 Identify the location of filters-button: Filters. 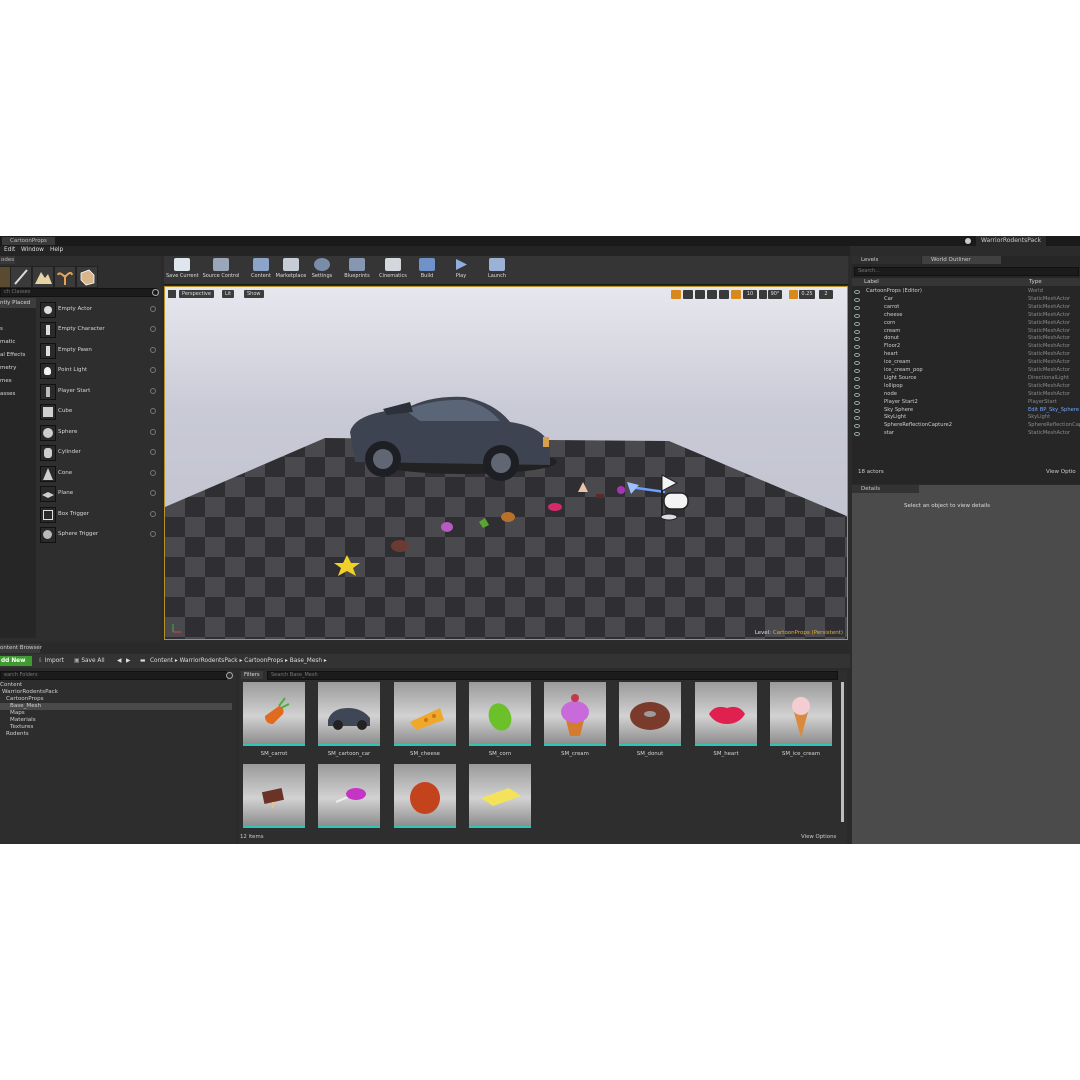
(252, 675).